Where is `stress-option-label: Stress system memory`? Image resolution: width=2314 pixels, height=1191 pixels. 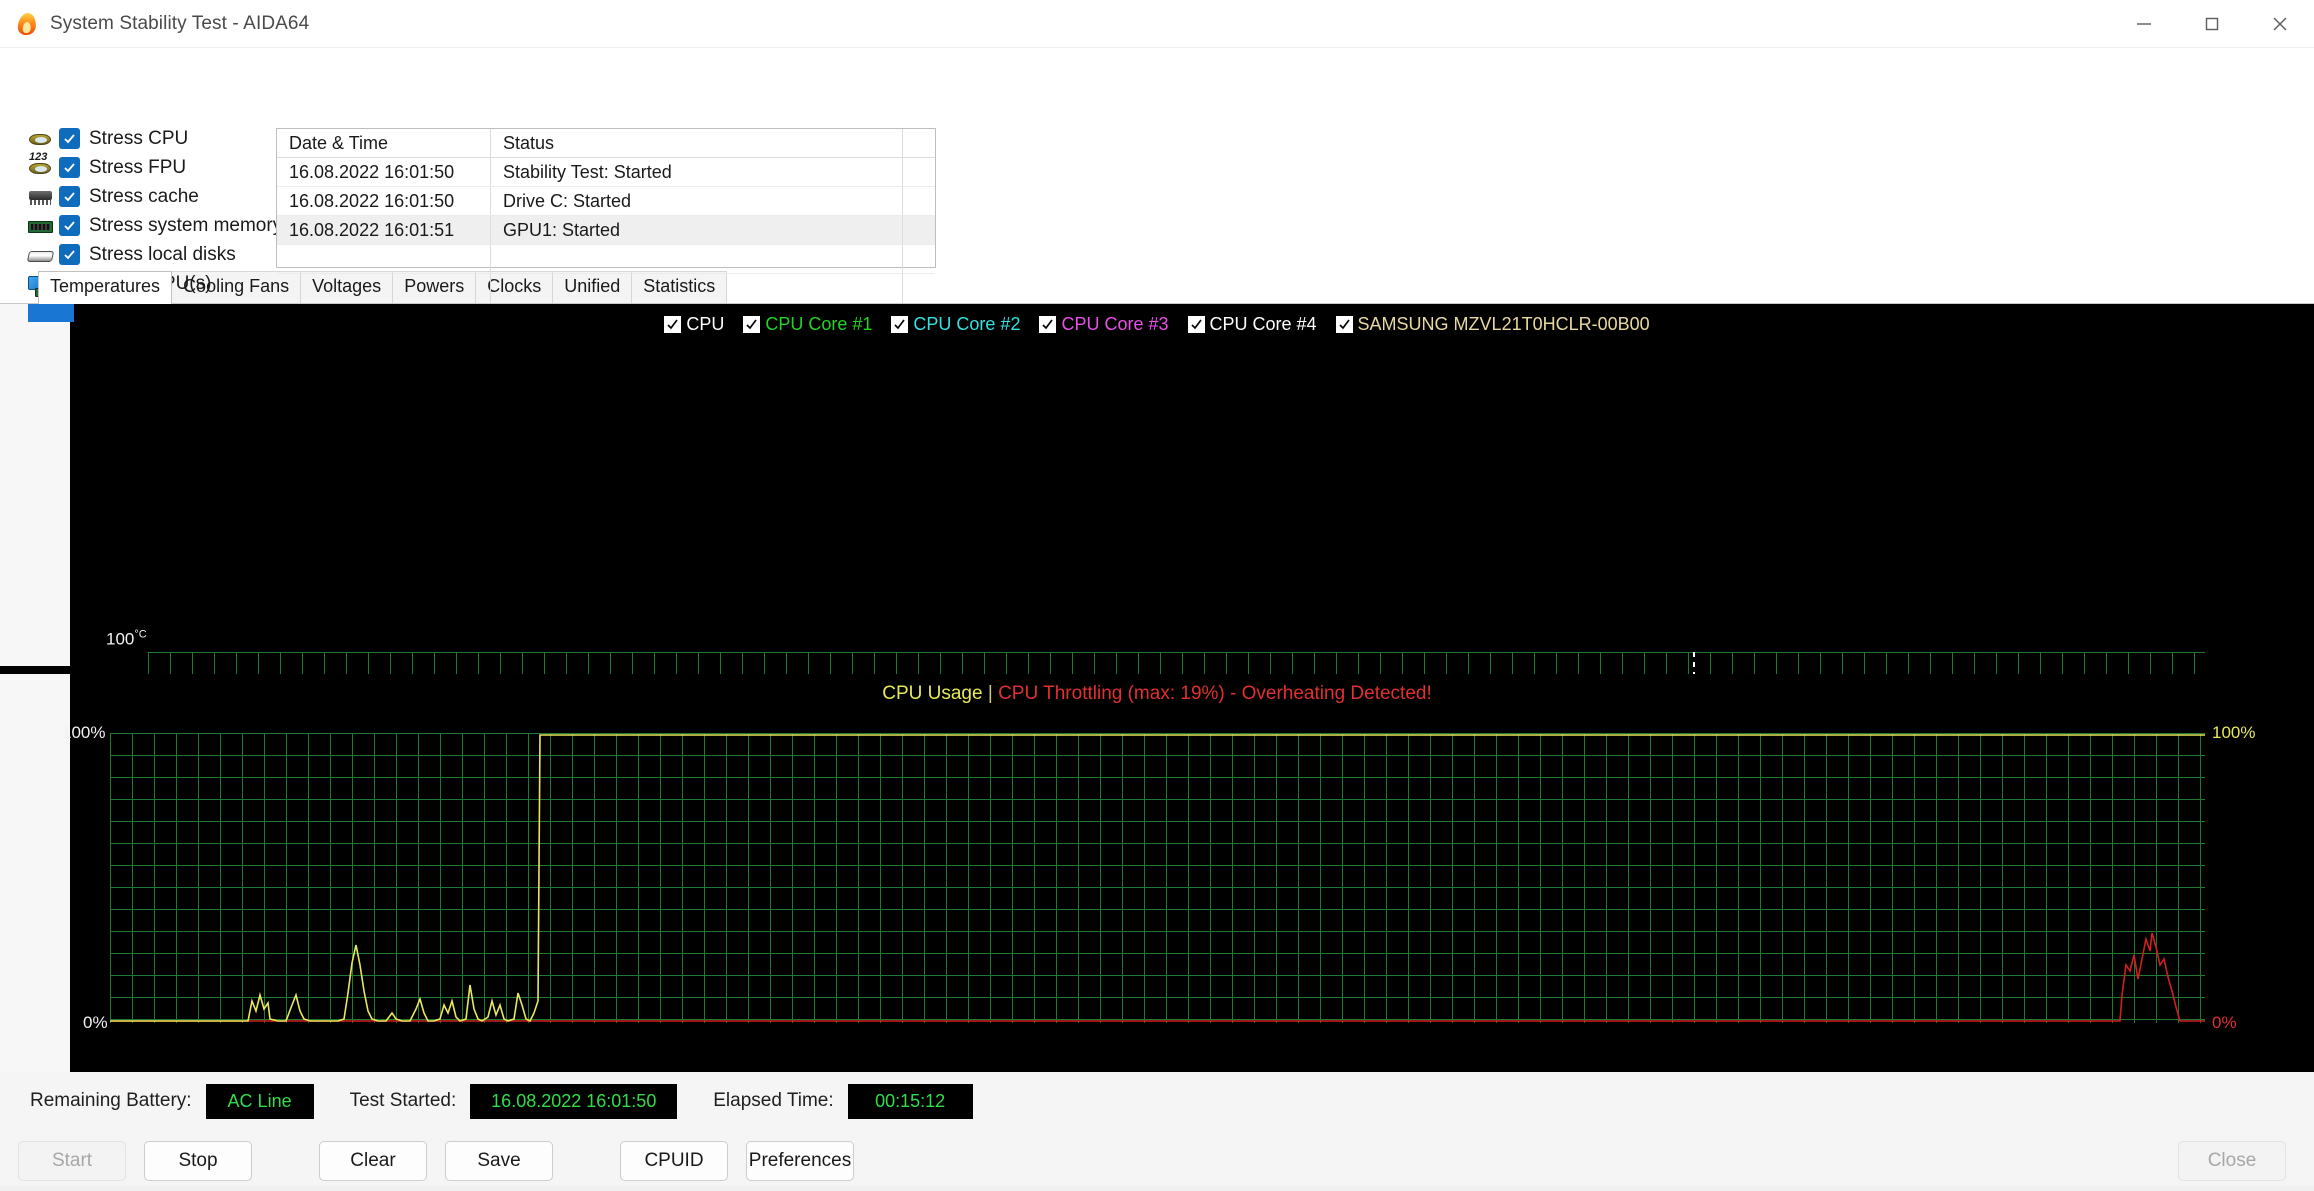
stress-option-label: Stress system memory is located at coordinates (186, 225).